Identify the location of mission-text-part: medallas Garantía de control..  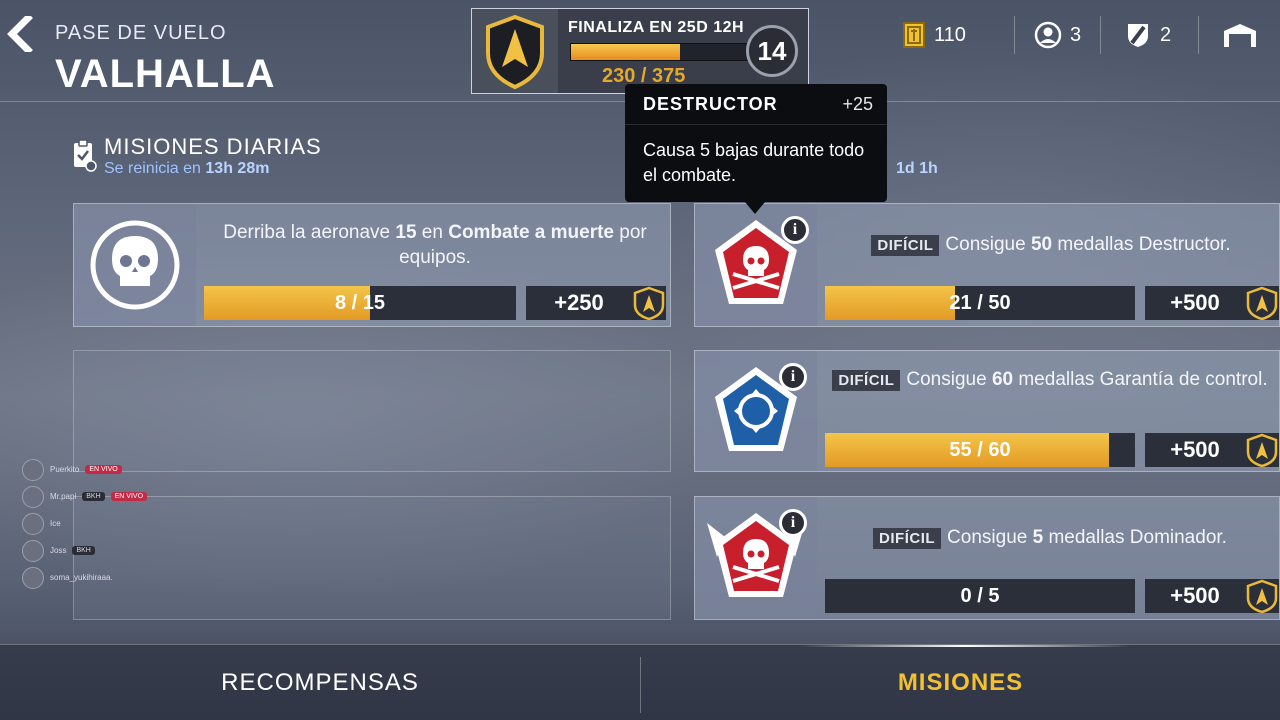
(1140, 379).